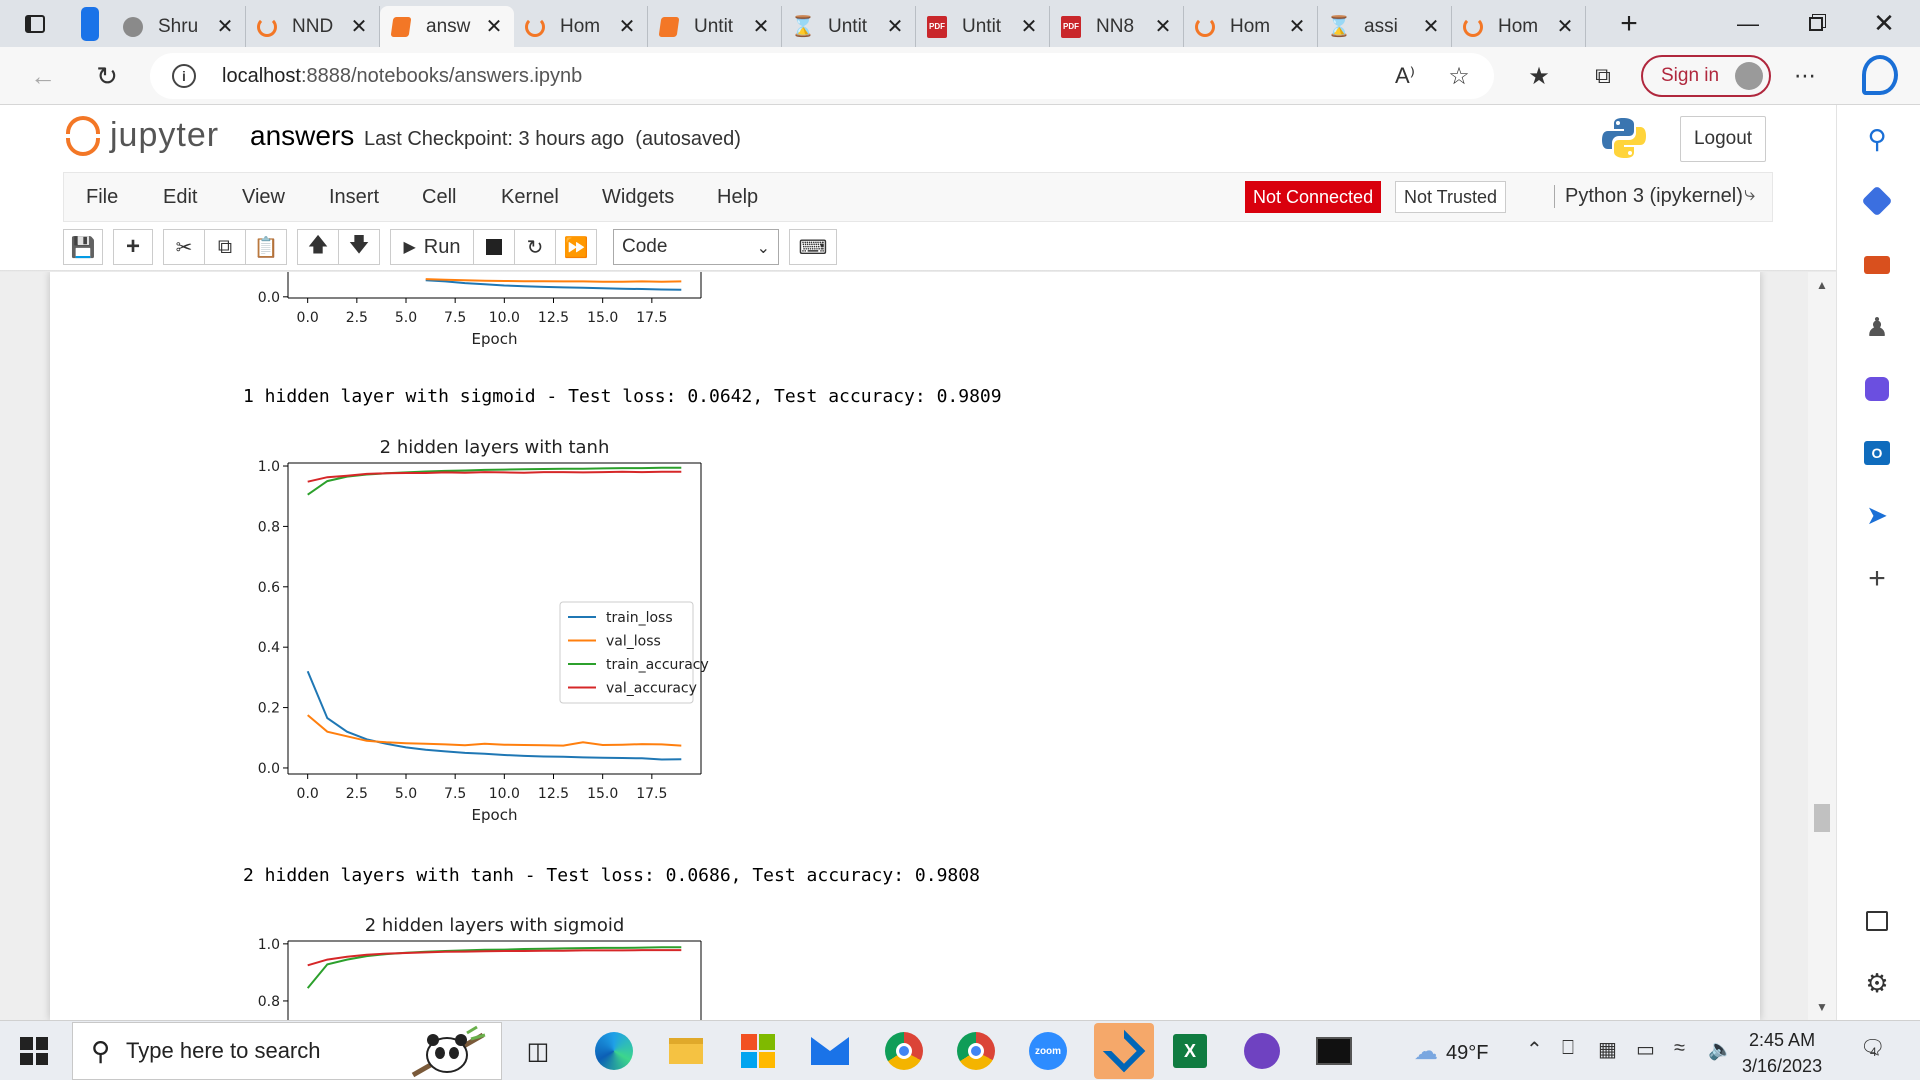  What do you see at coordinates (758, 1051) in the screenshot?
I see `store-icon` at bounding box center [758, 1051].